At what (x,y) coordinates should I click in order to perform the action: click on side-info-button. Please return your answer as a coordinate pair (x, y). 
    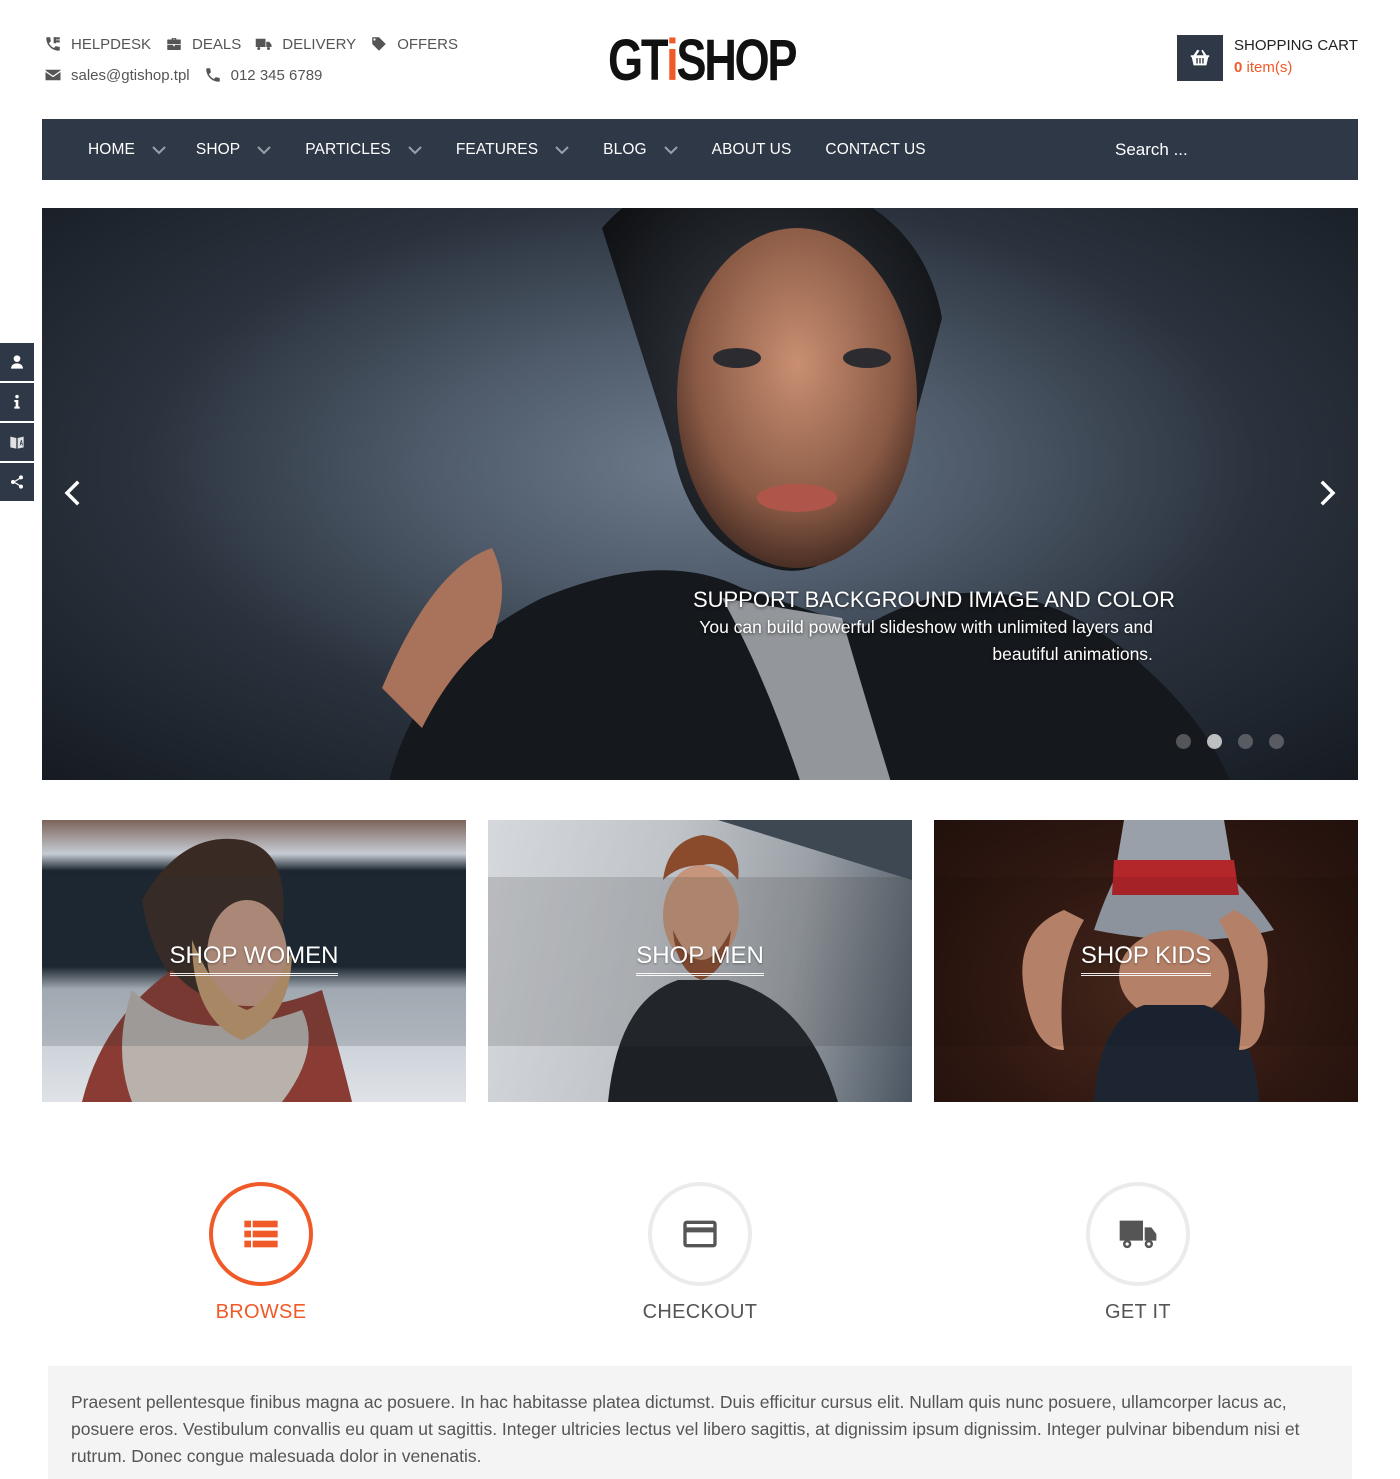
    Looking at the image, I should click on (17, 402).